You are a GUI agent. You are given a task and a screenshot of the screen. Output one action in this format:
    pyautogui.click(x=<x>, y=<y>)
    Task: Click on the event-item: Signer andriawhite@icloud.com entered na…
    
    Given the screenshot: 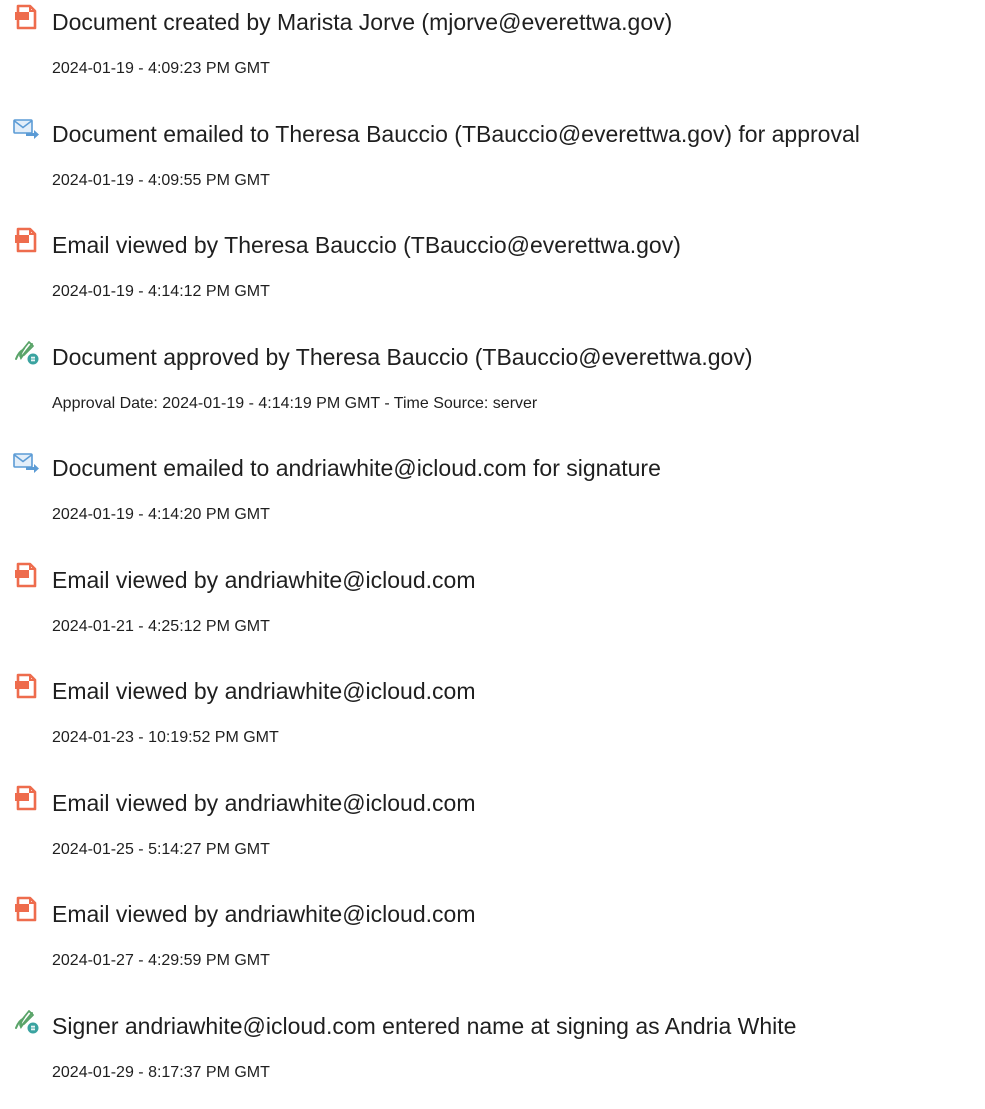 What is the action you would take?
    pyautogui.click(x=492, y=1049)
    